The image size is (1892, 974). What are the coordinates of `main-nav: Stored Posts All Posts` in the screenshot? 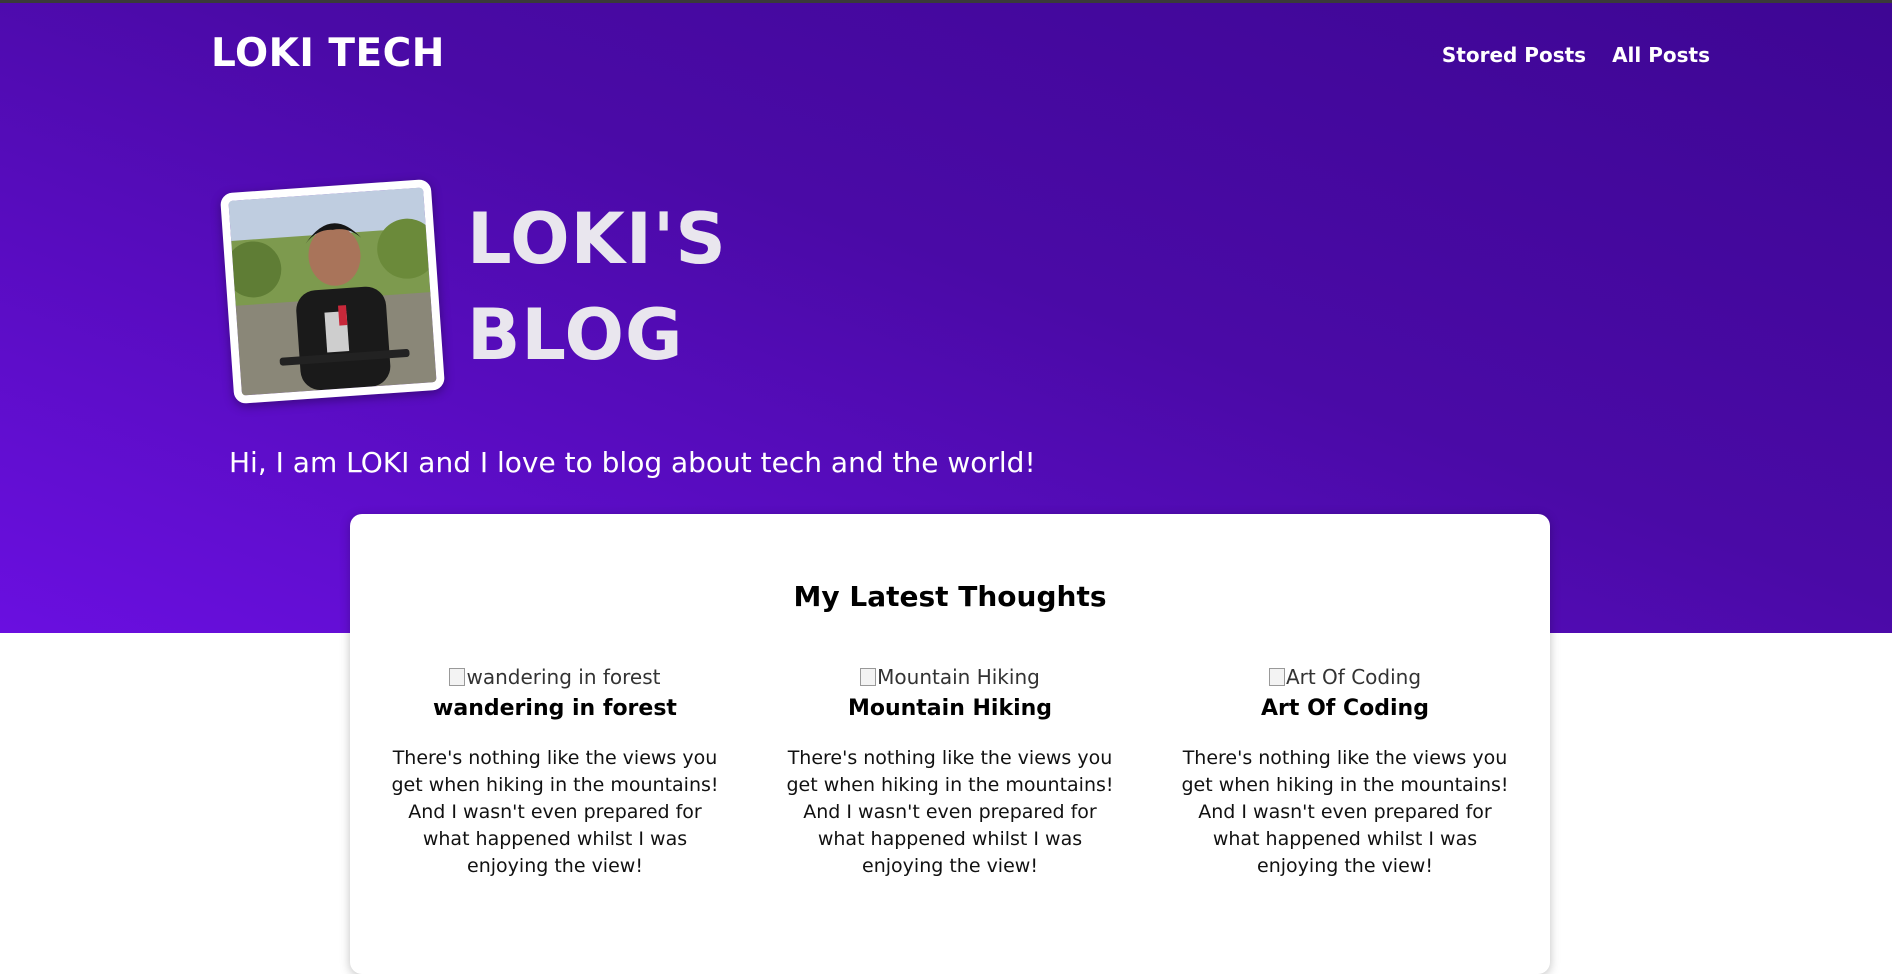 It's located at (1576, 55).